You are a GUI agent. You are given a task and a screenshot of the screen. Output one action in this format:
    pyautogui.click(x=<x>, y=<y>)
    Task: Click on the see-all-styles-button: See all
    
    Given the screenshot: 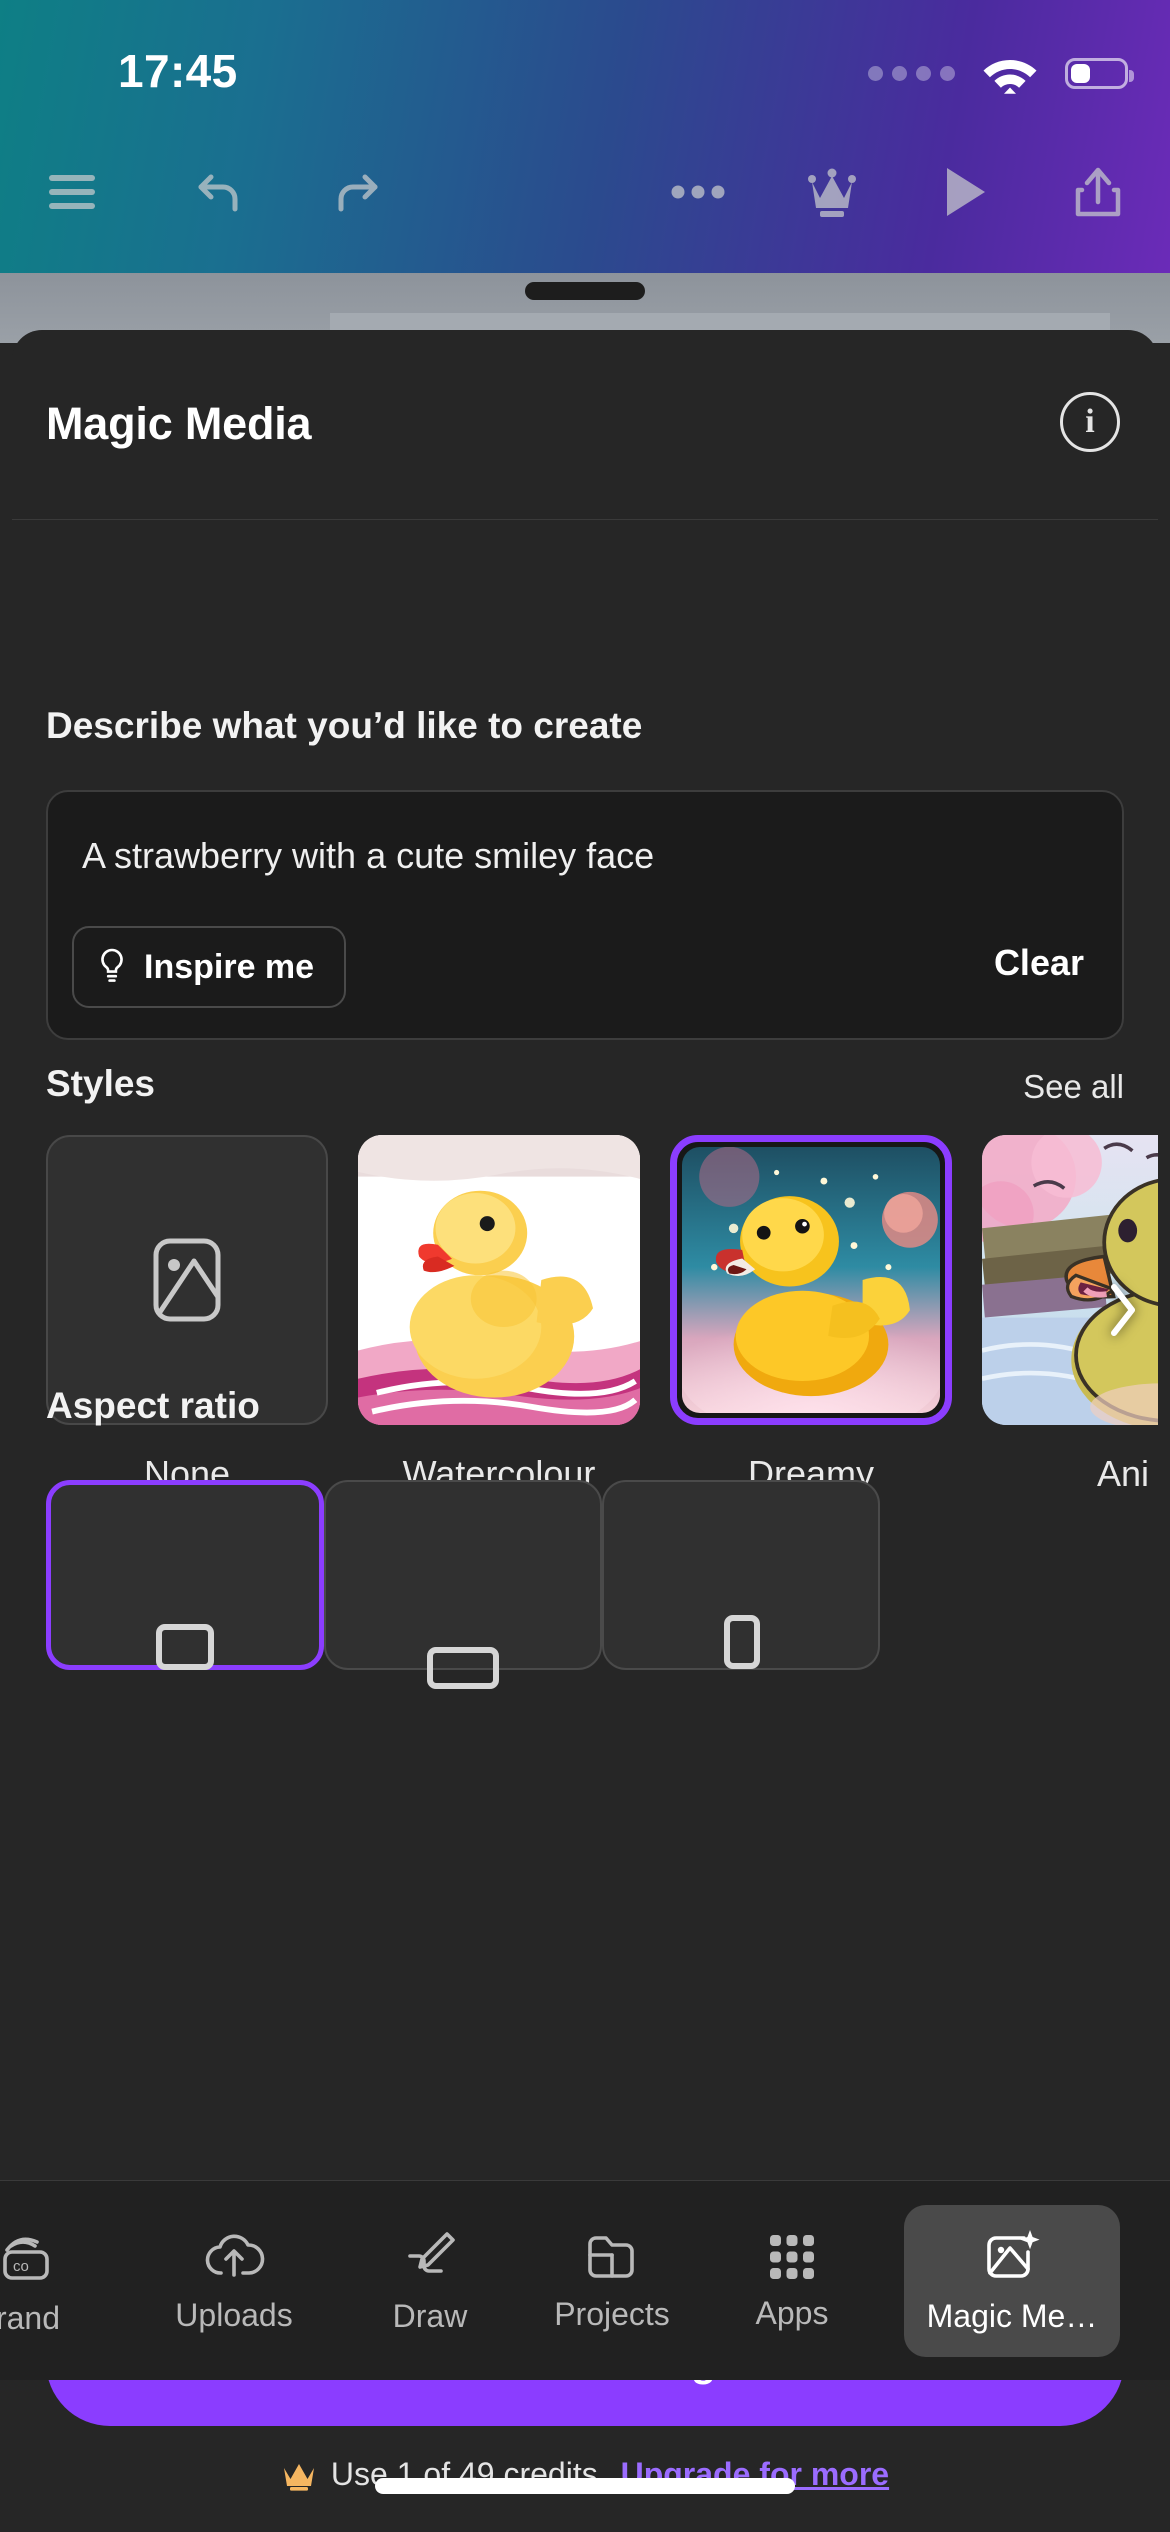 What is the action you would take?
    pyautogui.click(x=1073, y=1087)
    